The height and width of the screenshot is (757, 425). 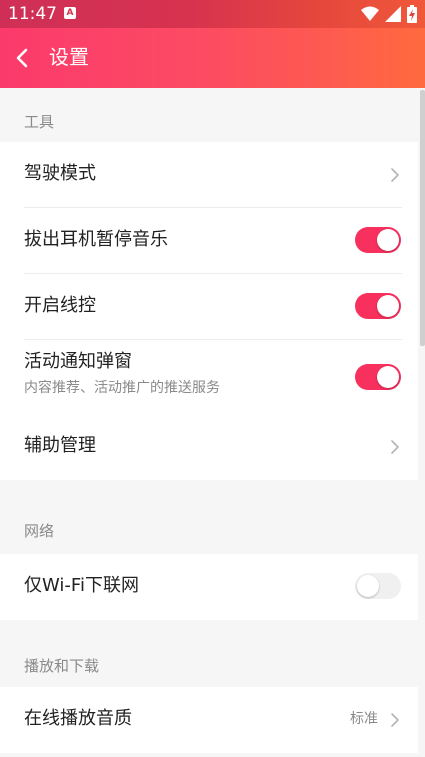 I want to click on activity-popup-toggle, so click(x=378, y=377).